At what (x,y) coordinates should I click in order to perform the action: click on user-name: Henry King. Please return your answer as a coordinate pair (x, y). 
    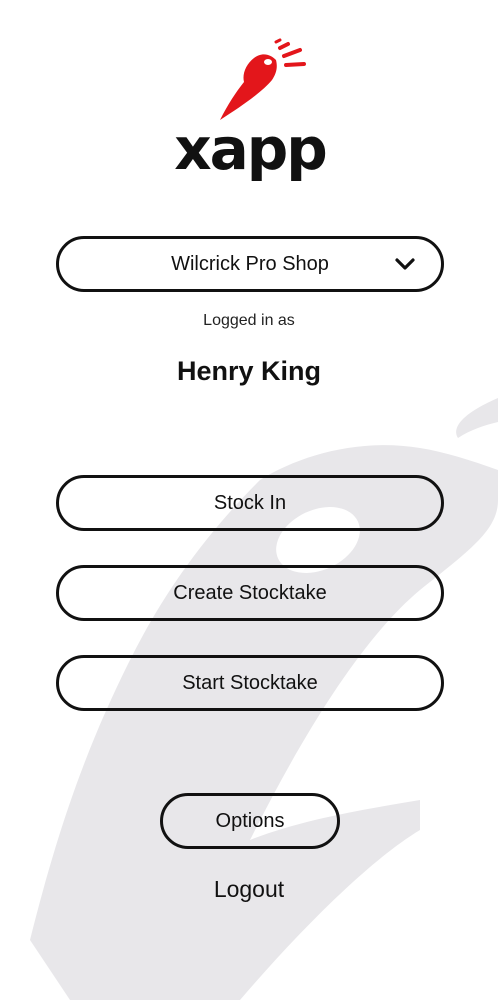
    Looking at the image, I should click on (249, 371).